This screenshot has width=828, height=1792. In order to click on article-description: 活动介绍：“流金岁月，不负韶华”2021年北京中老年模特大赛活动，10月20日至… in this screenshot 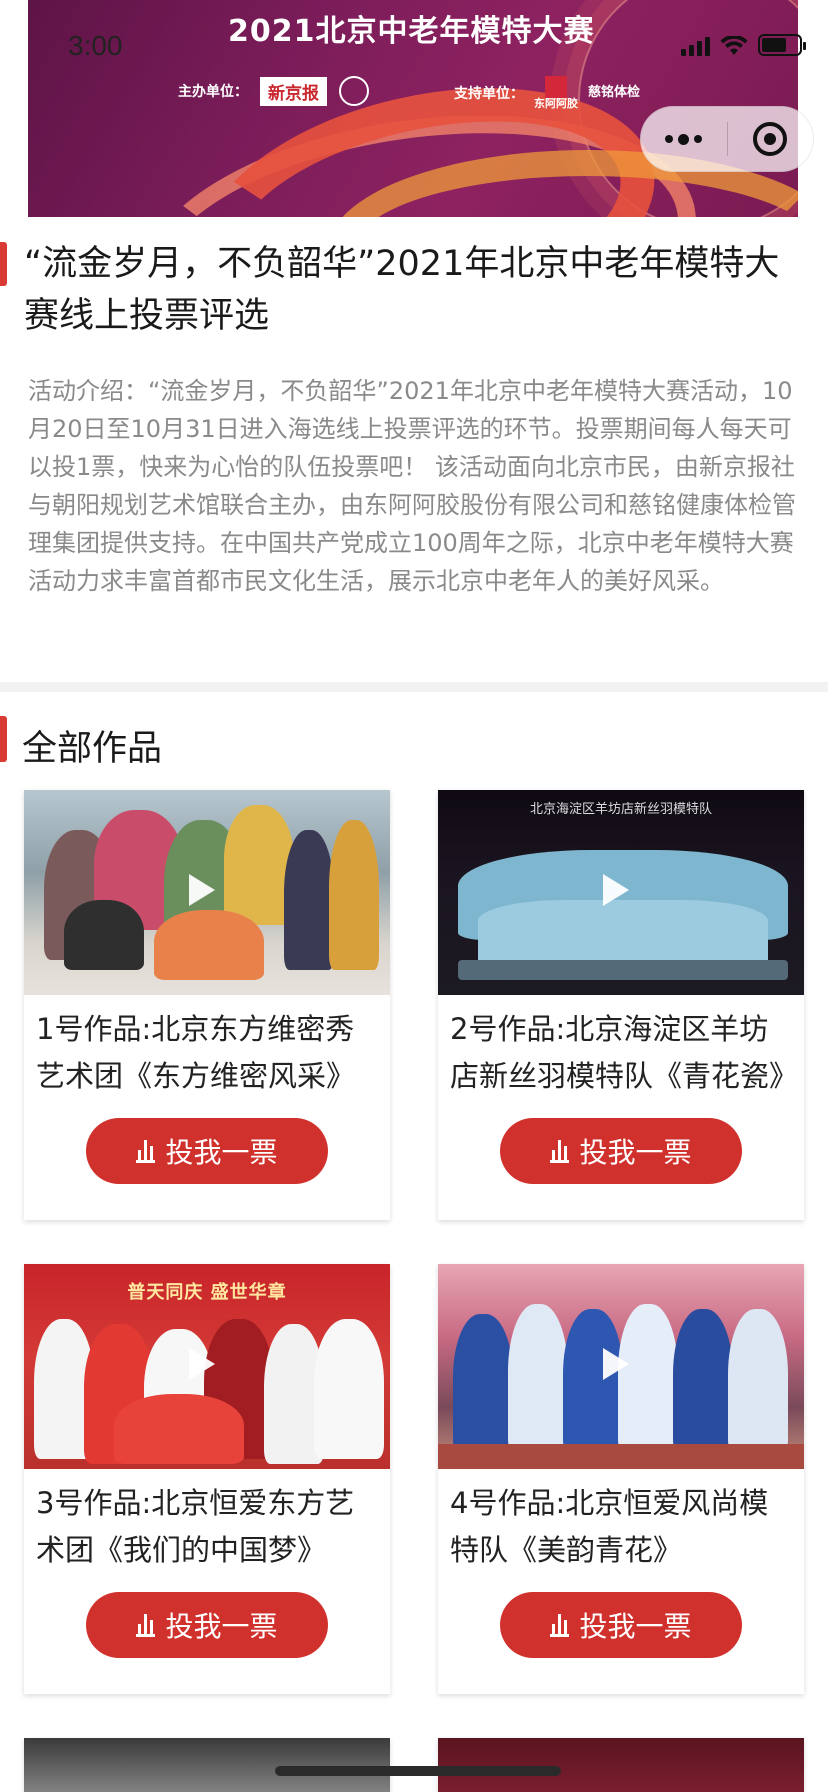, I will do `click(412, 486)`.